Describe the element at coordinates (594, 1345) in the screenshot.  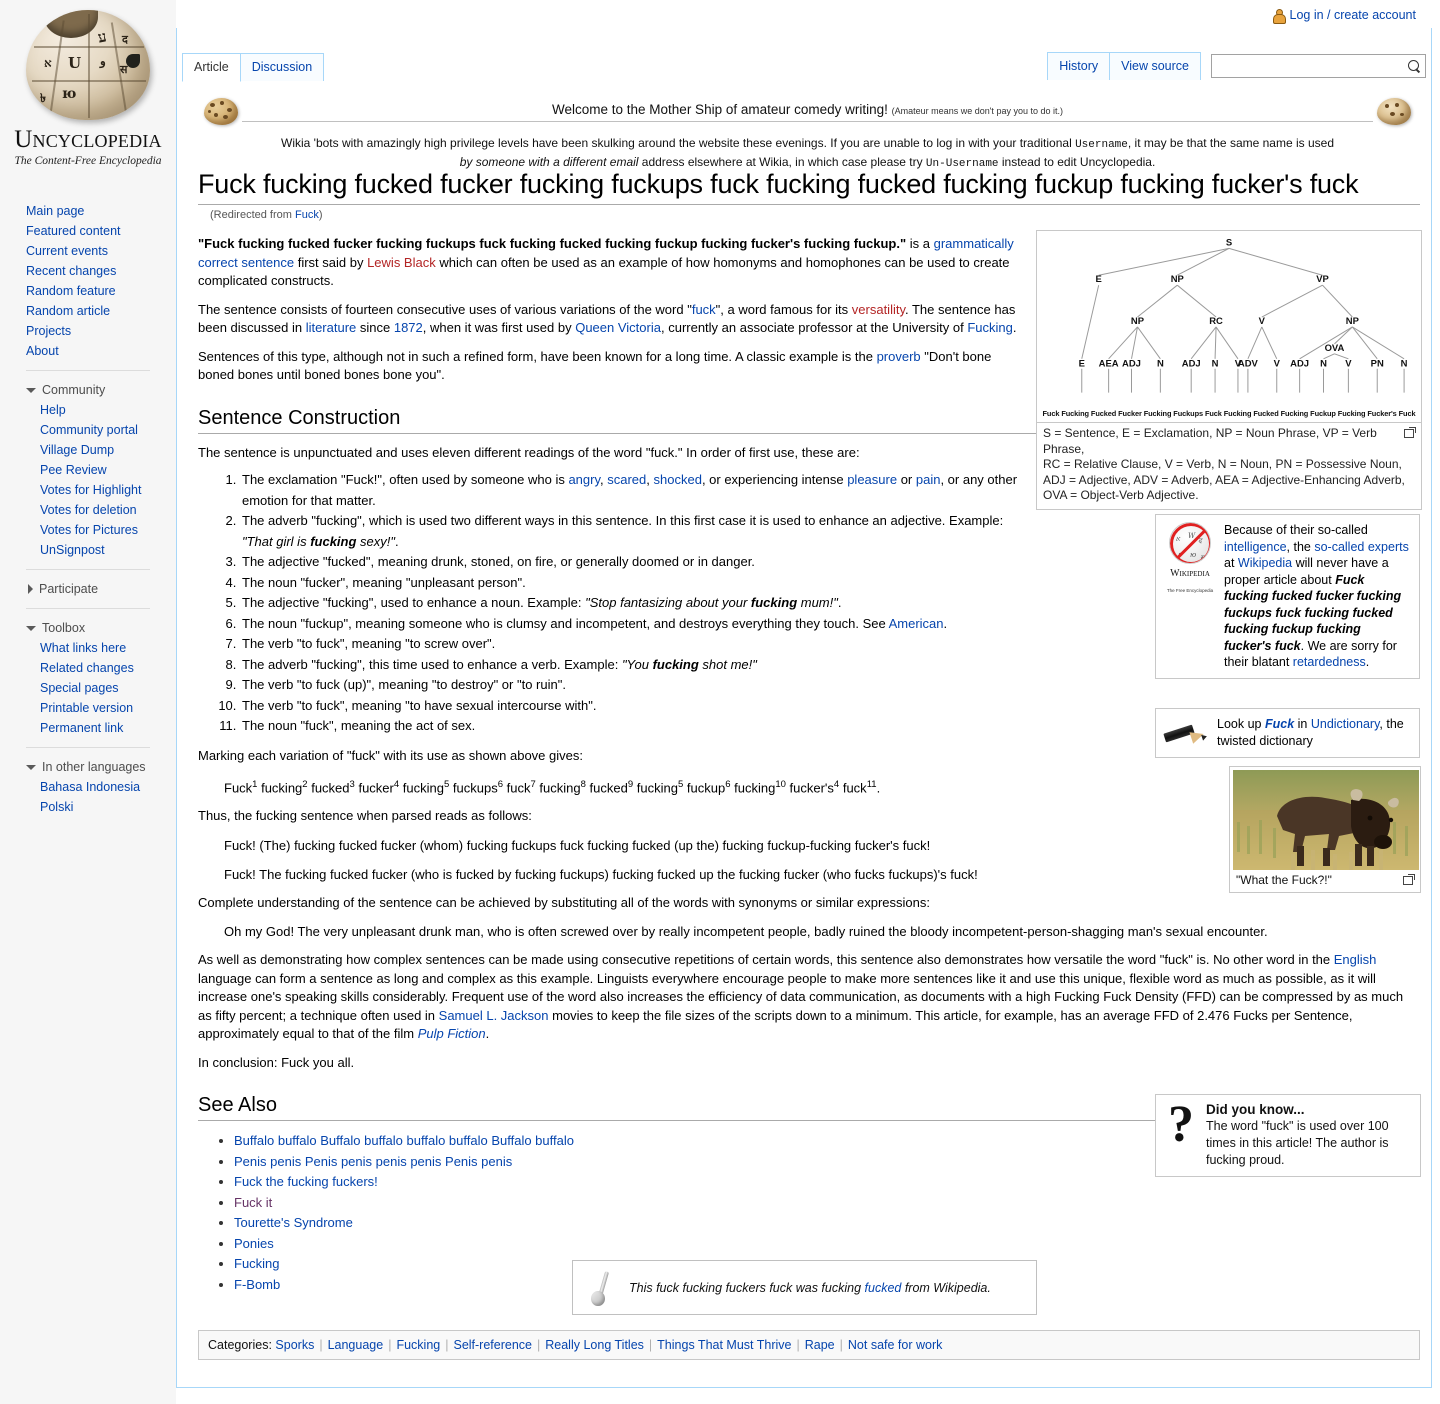
I see `category-link-really-long-titles: Really Long Titles` at that location.